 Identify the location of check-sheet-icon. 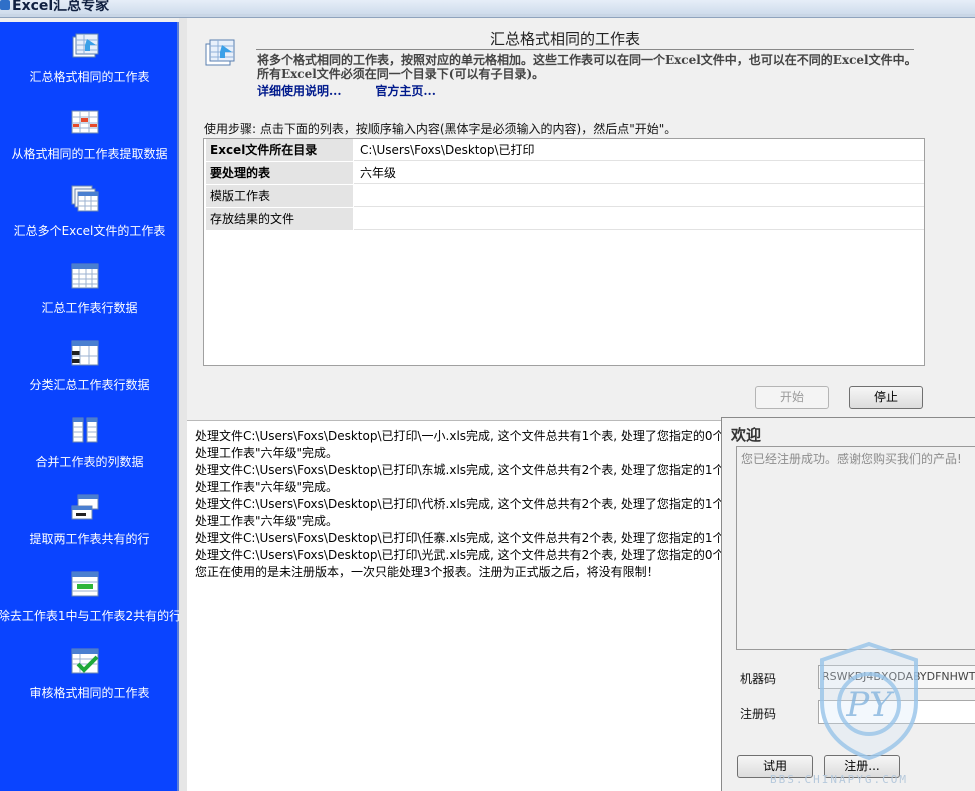
(85, 661).